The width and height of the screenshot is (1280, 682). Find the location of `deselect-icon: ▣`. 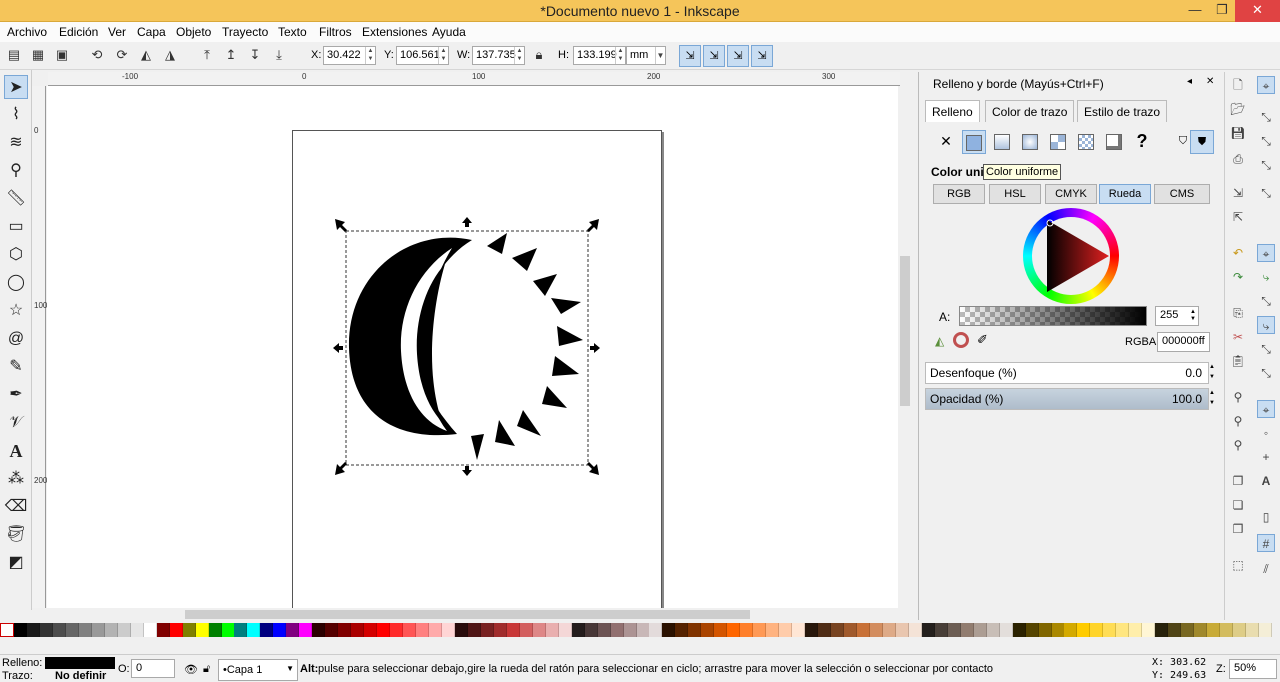

deselect-icon: ▣ is located at coordinates (62, 55).